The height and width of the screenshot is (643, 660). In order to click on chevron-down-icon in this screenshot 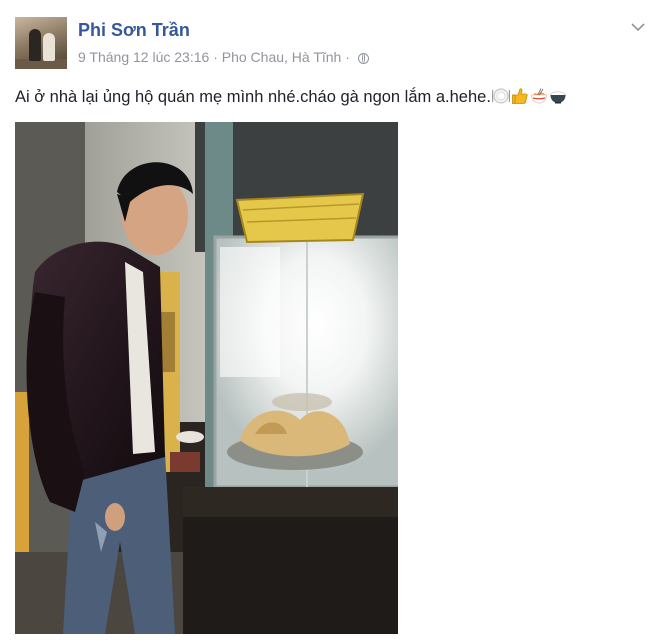, I will do `click(638, 27)`.